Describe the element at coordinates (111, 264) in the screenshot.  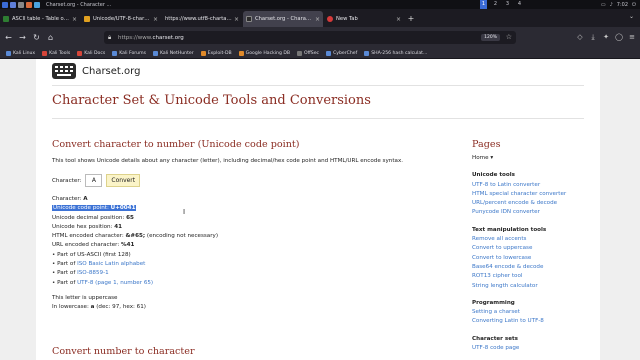
I see `link-iso-basic-latin: ISO Basic Latin alphabet` at that location.